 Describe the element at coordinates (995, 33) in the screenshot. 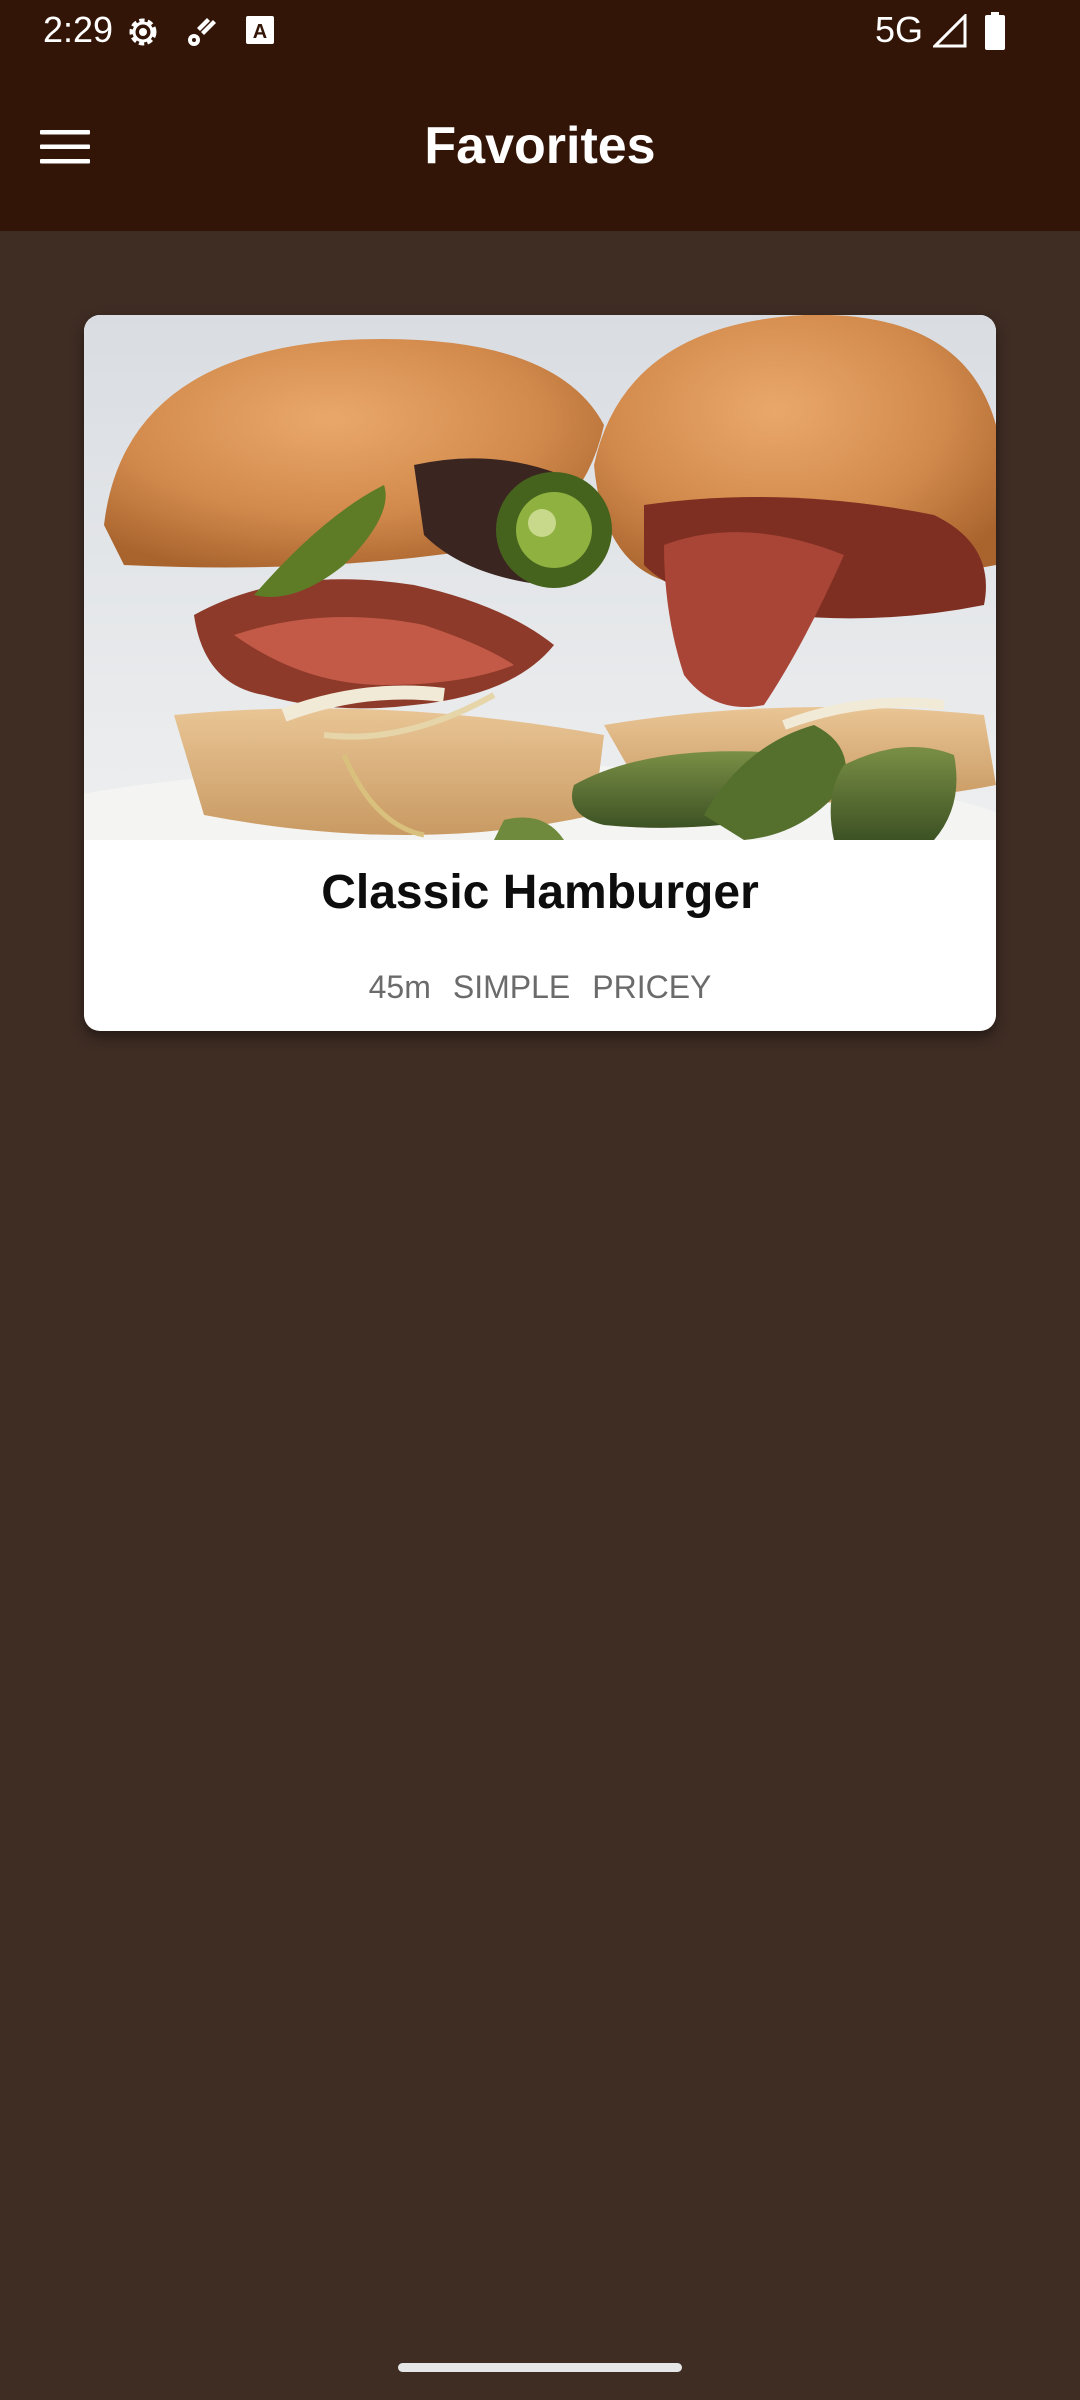

I see `battery-icon` at that location.